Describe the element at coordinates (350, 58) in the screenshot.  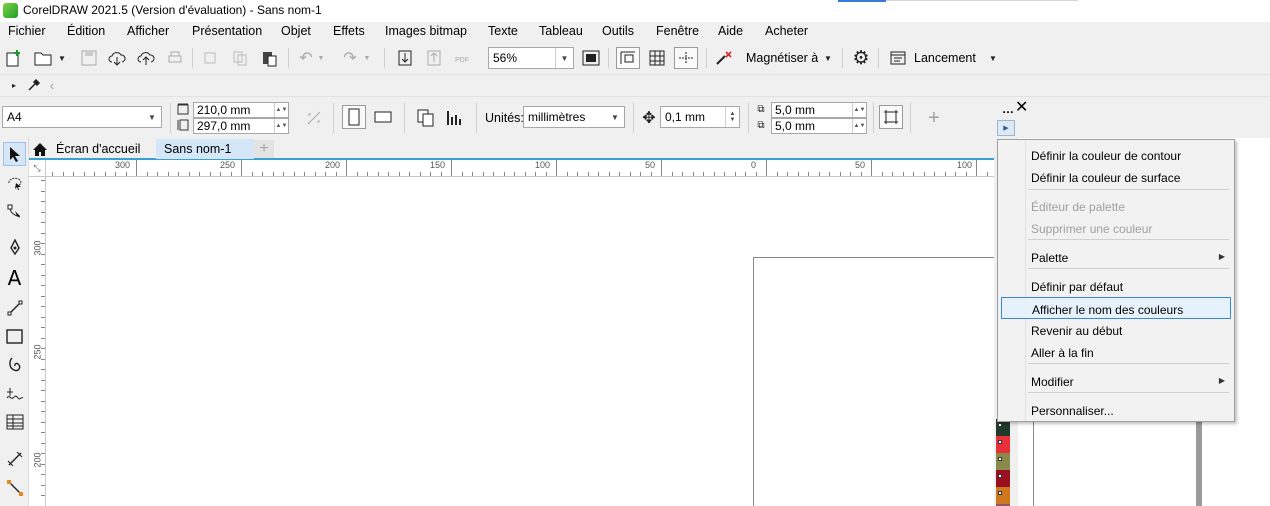
I see `redo-icon: ↷` at that location.